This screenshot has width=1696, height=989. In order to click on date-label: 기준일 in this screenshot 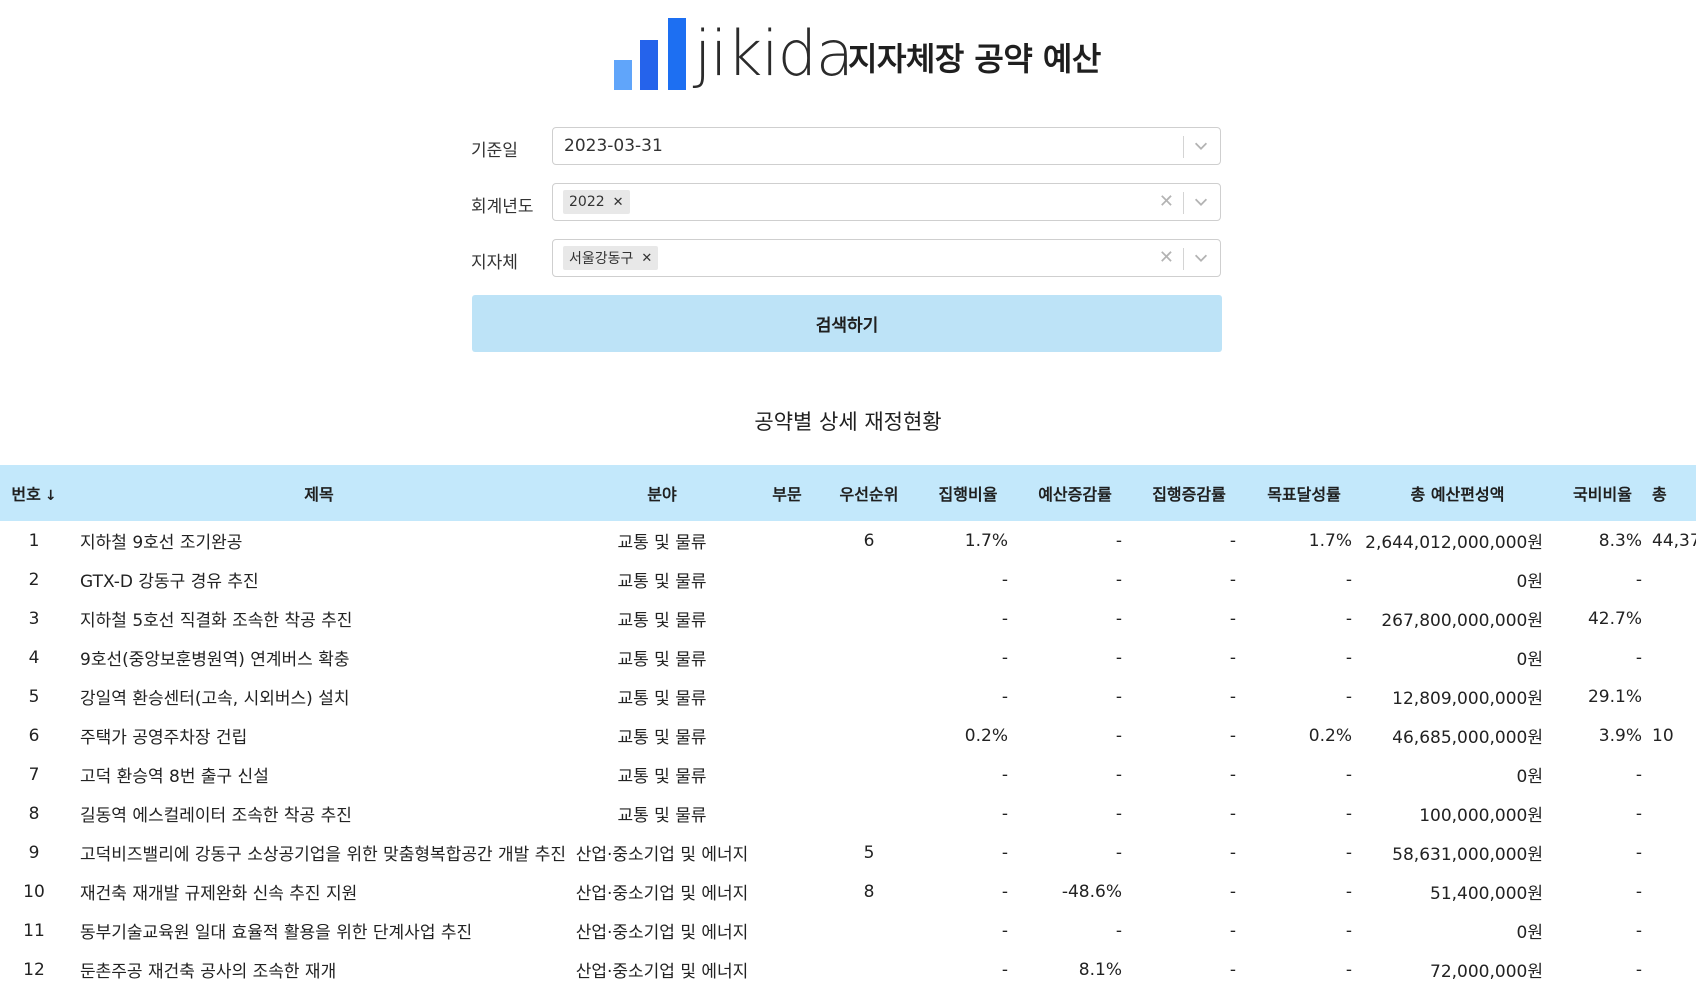, I will do `click(494, 151)`.